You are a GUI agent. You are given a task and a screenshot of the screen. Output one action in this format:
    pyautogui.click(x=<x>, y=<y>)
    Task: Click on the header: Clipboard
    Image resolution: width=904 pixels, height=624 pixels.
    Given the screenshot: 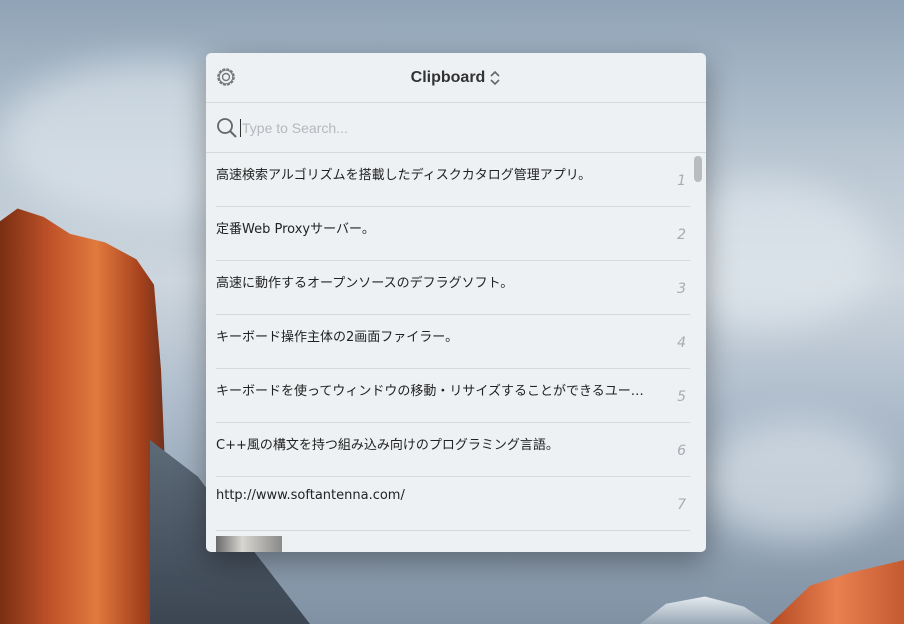 What is the action you would take?
    pyautogui.click(x=456, y=78)
    